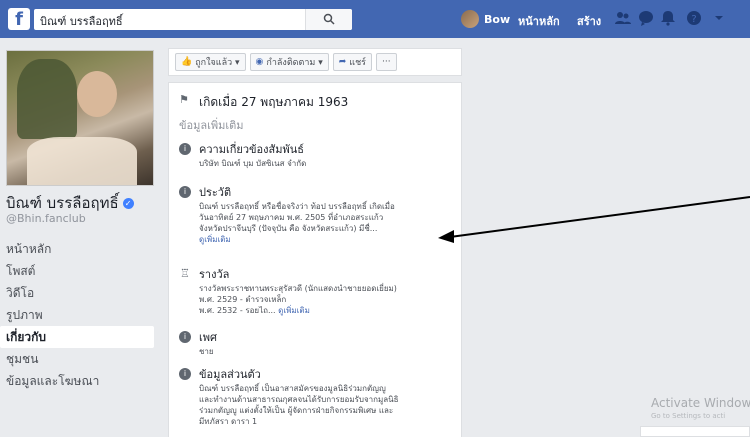 Image resolution: width=750 pixels, height=437 pixels. What do you see at coordinates (700, 403) in the screenshot?
I see `activation-watermark: Activate Window` at bounding box center [700, 403].